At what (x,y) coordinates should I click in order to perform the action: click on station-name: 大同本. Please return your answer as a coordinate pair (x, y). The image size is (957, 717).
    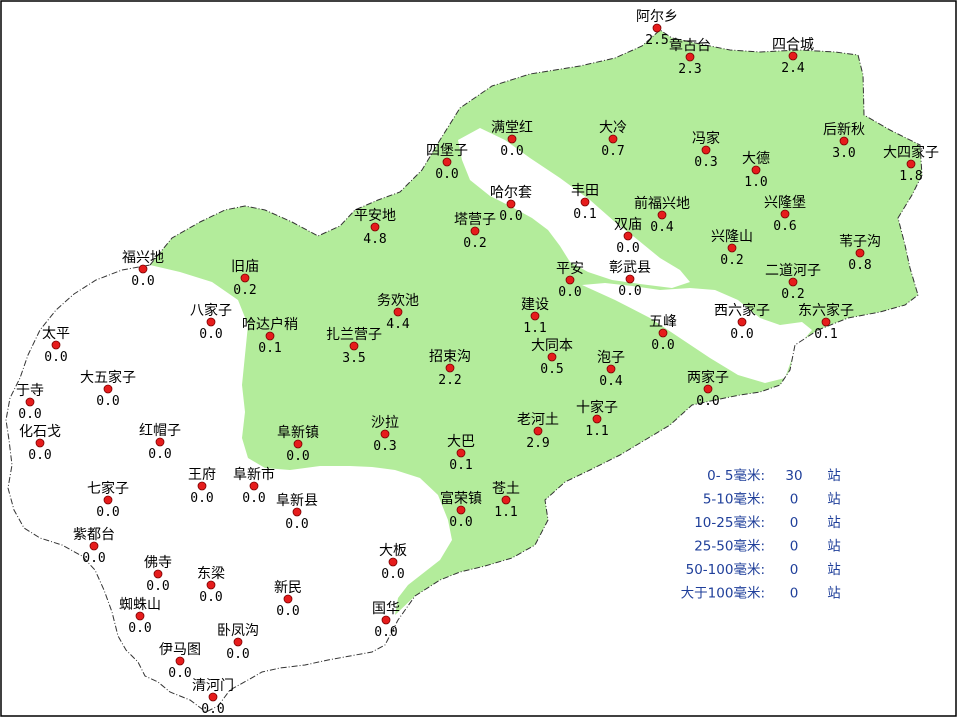
    Looking at the image, I should click on (552, 346).